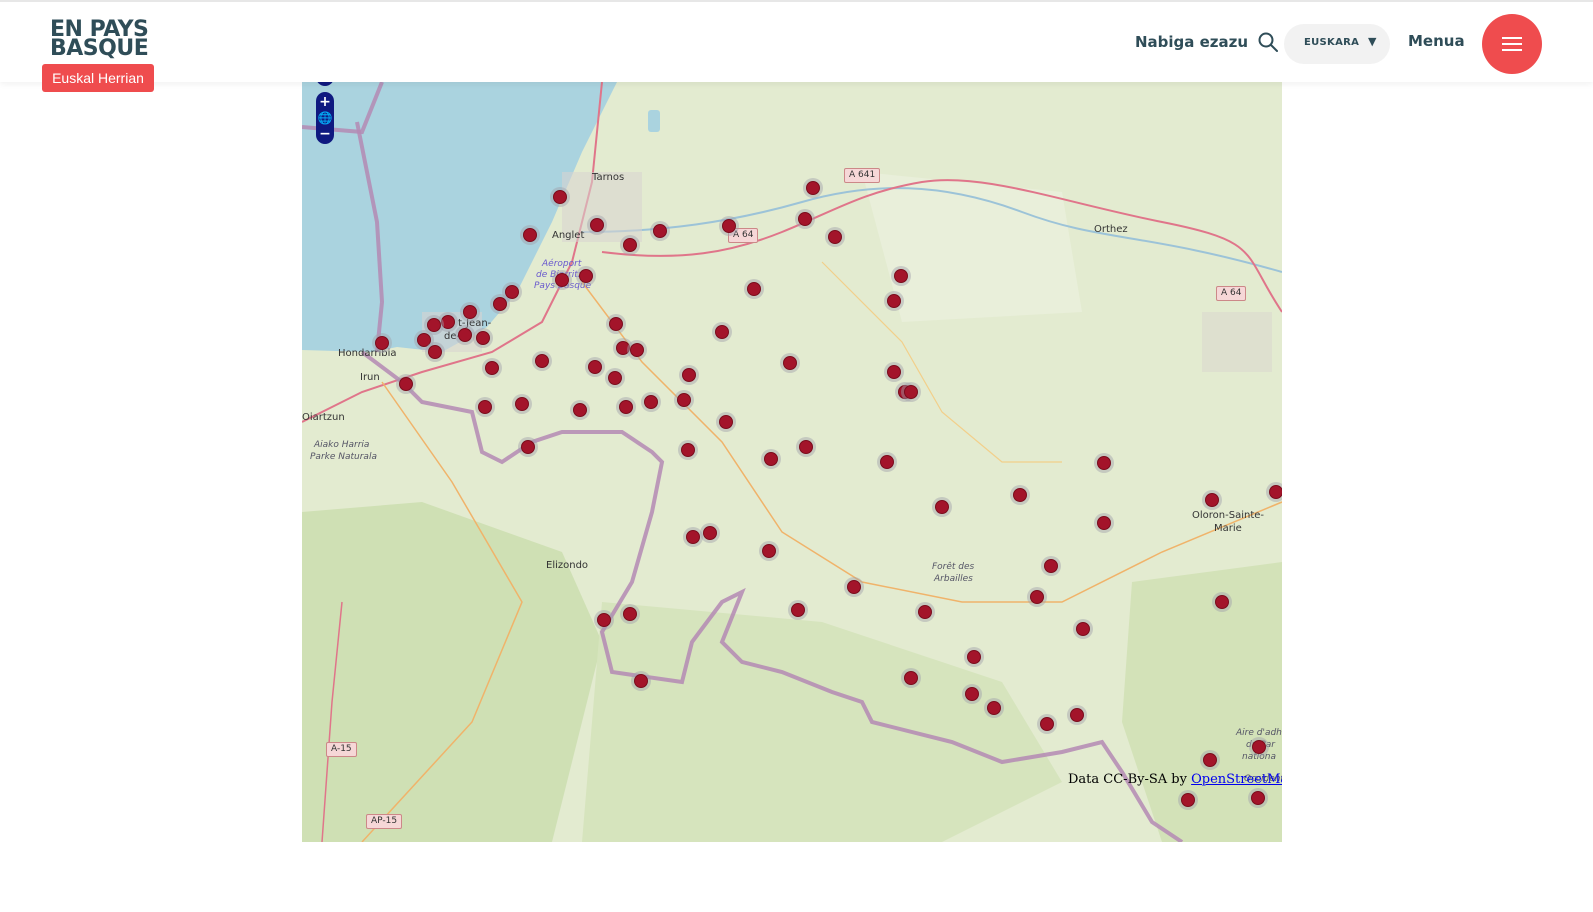  Describe the element at coordinates (953, 567) in the screenshot. I see `place-label: Forêt des` at that location.